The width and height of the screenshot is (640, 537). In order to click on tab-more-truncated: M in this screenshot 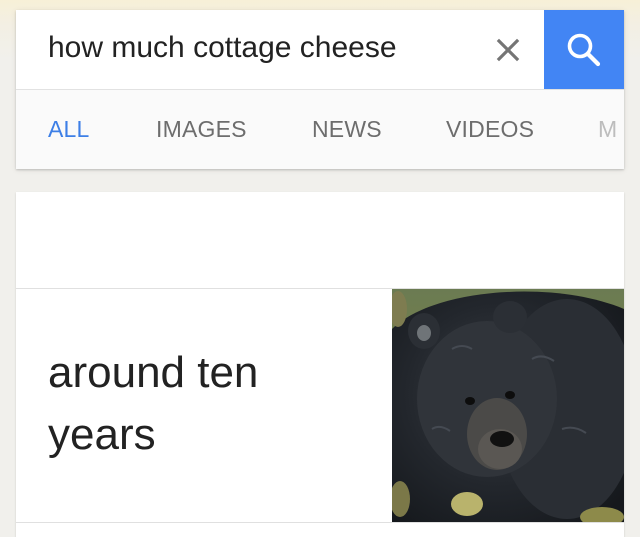, I will do `click(607, 129)`.